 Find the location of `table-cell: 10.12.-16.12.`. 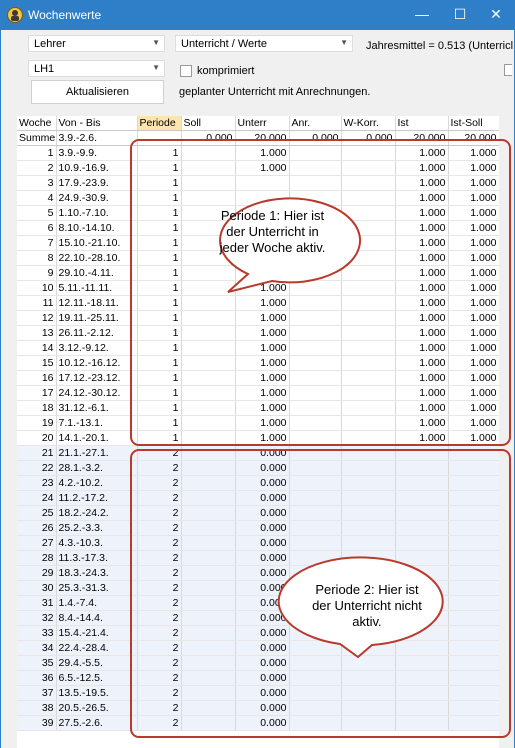

table-cell: 10.12.-16.12. is located at coordinates (97, 363).